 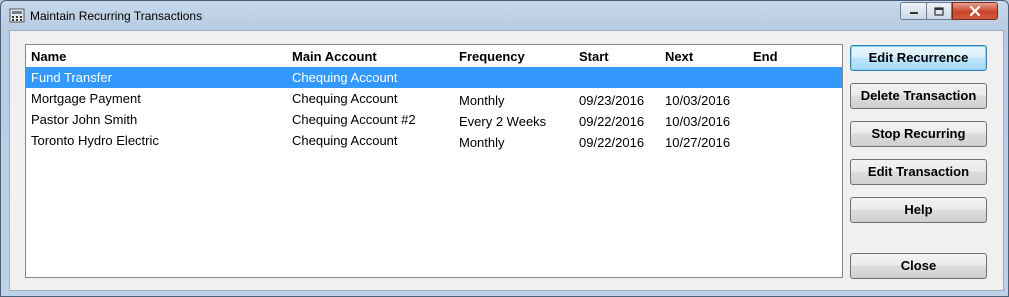 What do you see at coordinates (918, 266) in the screenshot?
I see `close-button: Close` at bounding box center [918, 266].